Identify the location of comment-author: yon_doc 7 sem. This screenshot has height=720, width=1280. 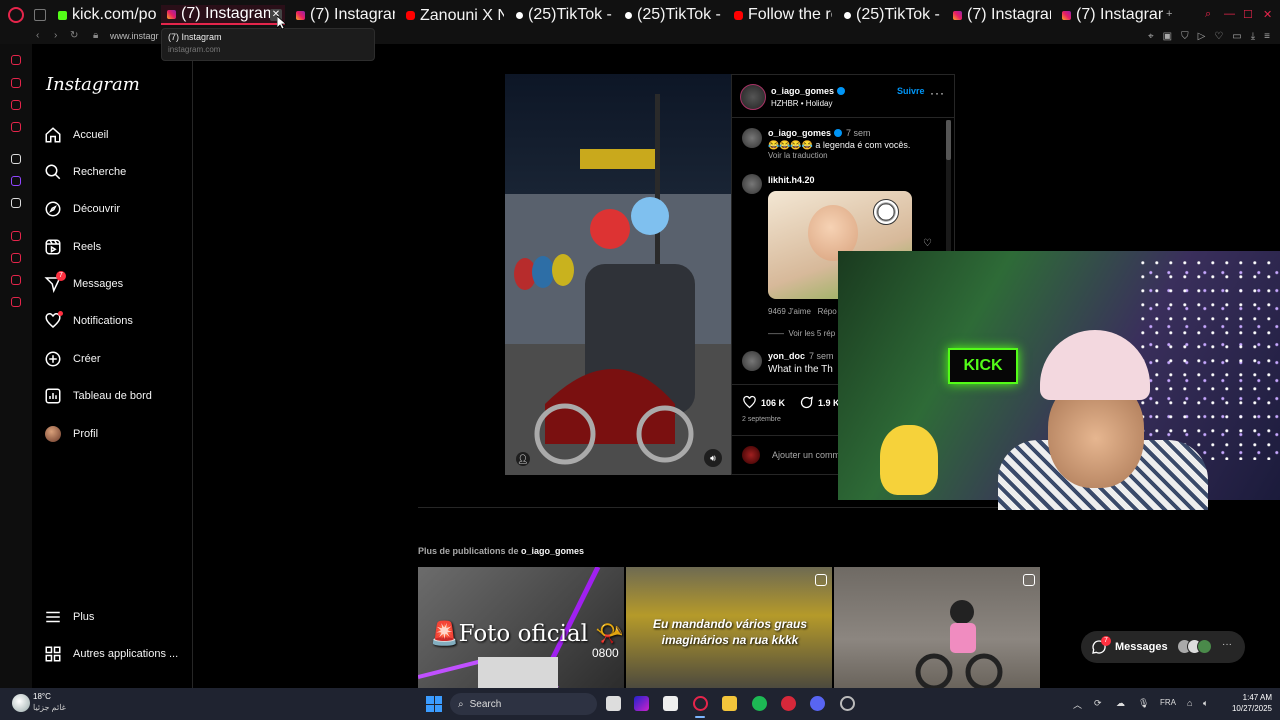
(801, 356).